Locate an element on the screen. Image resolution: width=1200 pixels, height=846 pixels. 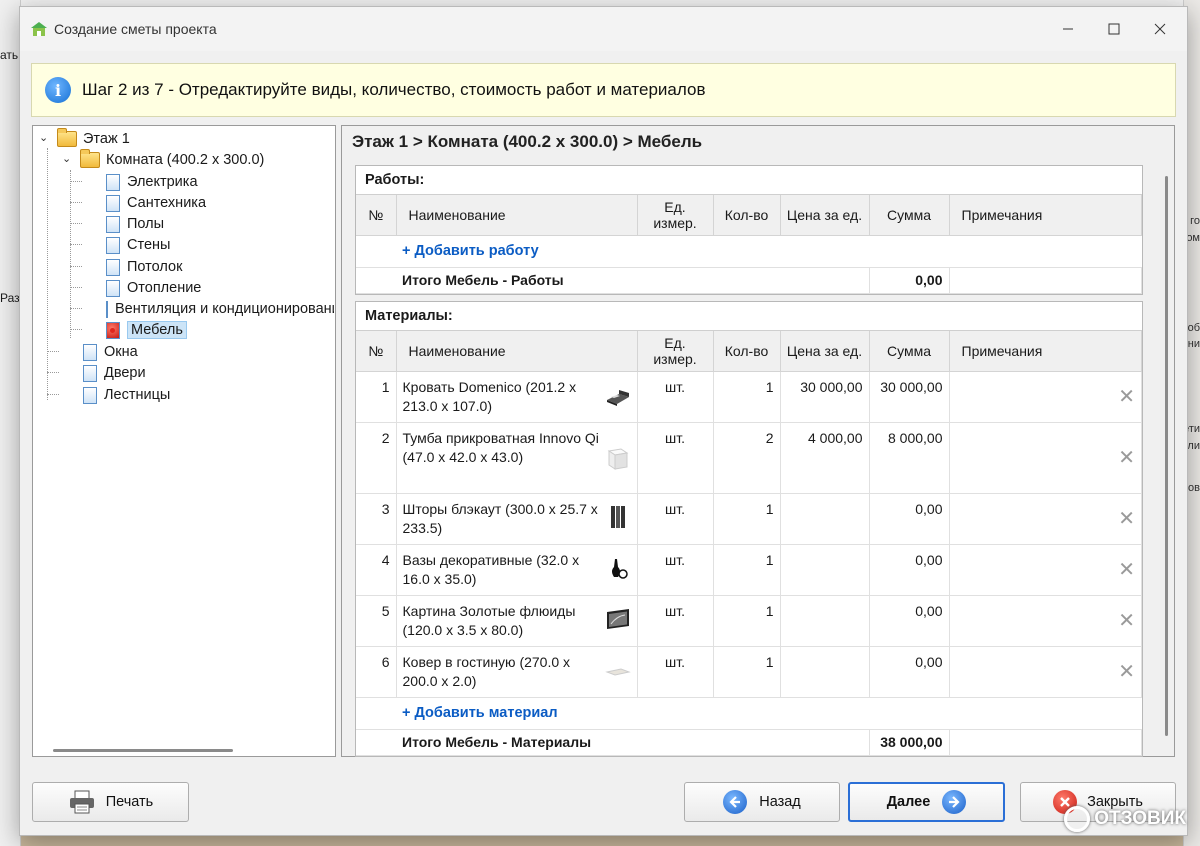
title-bar: Создание сметы проекта is located at coordinates (603, 29).